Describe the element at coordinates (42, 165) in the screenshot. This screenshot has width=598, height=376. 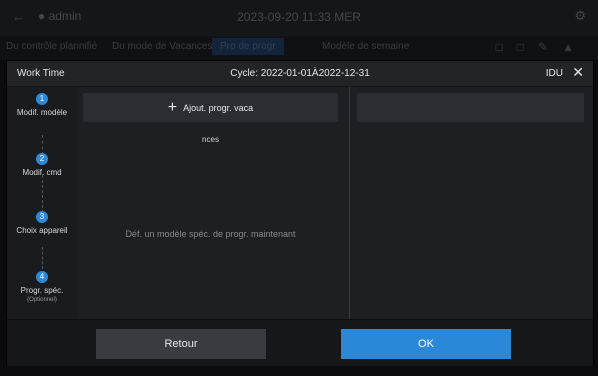
I see `step-edit-command: 2 Modif. cmd` at that location.